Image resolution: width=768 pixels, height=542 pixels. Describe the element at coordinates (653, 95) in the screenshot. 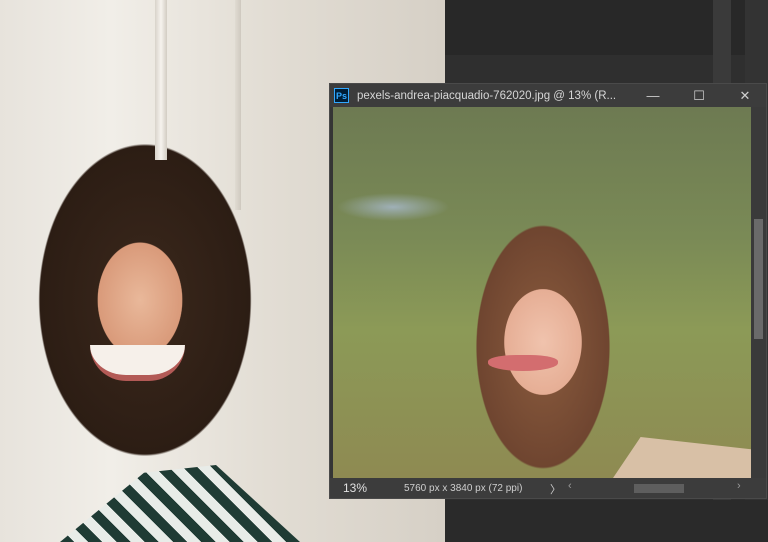

I see `minimize-button: —` at that location.